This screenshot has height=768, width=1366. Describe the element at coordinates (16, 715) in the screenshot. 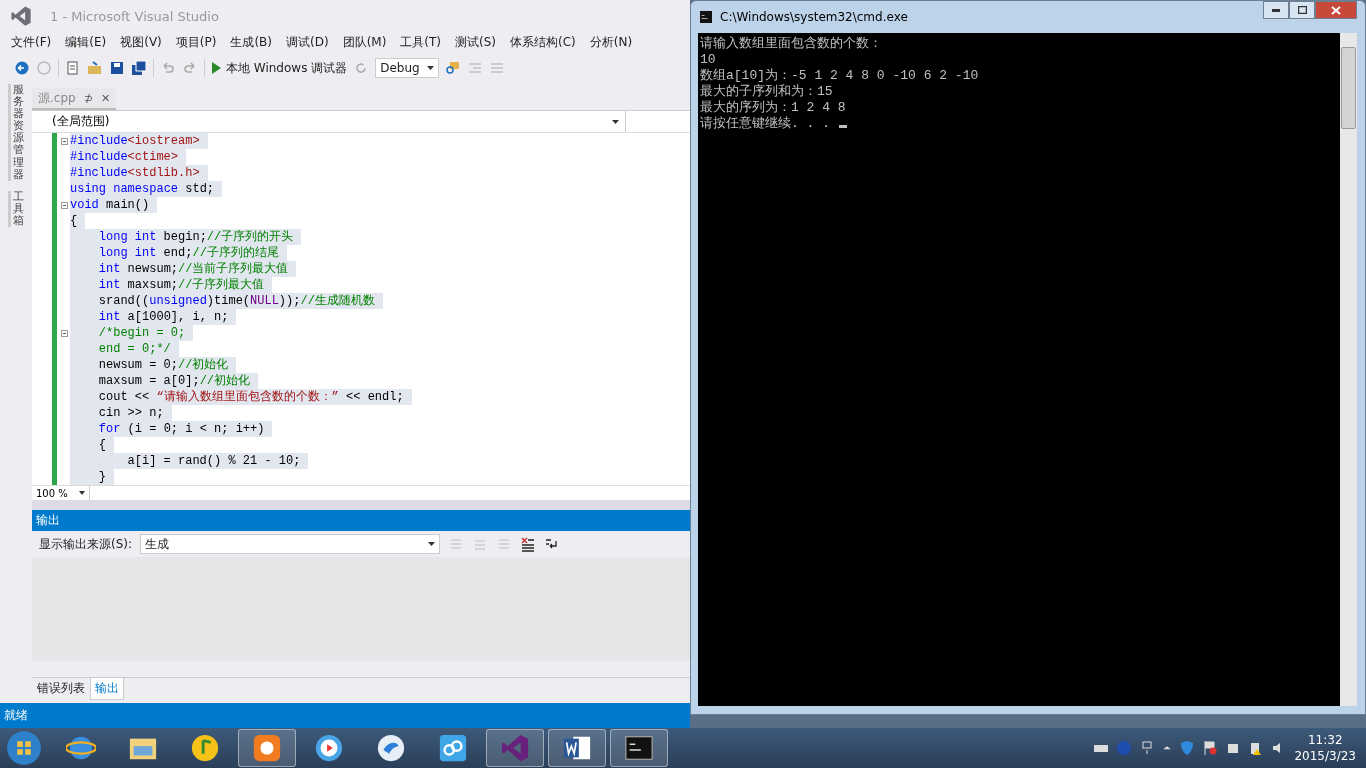

I see `status-text: 就绪` at that location.